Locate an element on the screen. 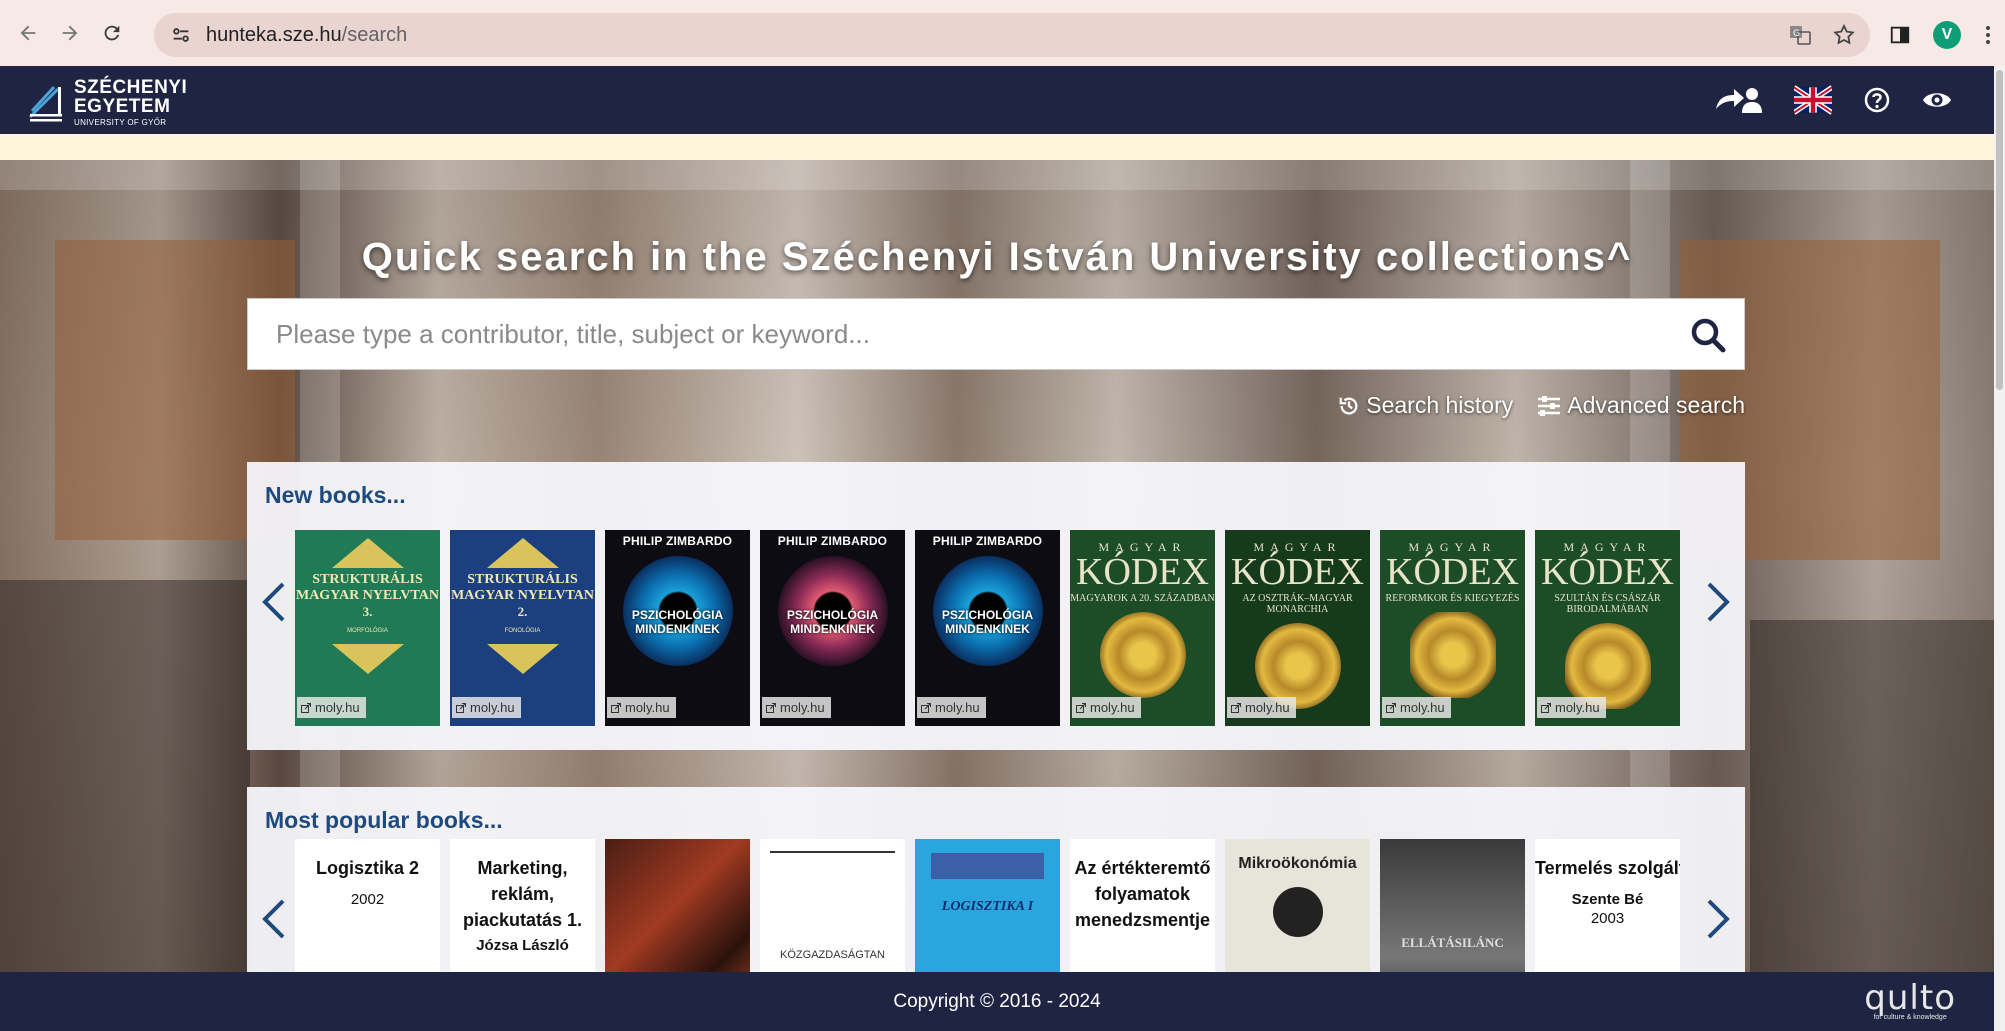 This screenshot has height=1031, width=2005. partner-logo-text: qulto is located at coordinates (1910, 998).